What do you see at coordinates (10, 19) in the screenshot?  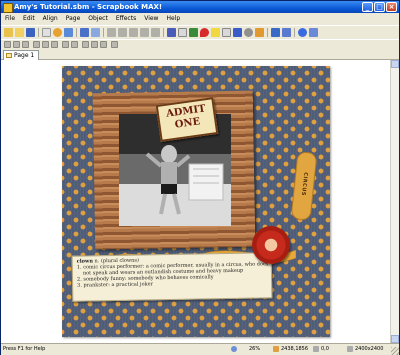 I see `menu-file: File` at bounding box center [10, 19].